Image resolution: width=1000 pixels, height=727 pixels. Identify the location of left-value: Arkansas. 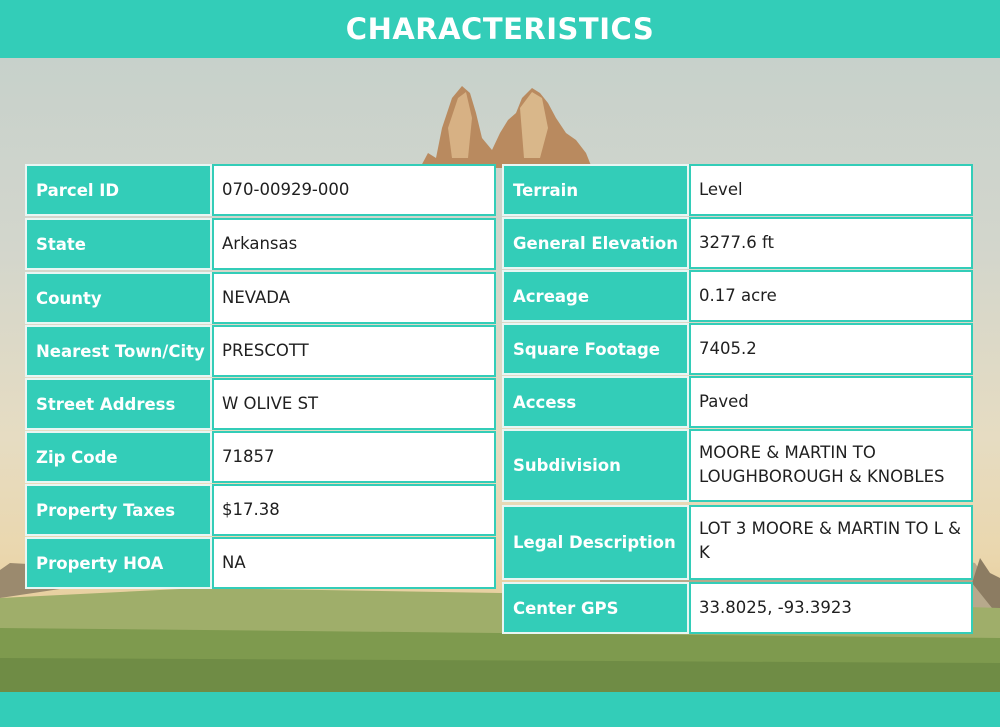
(354, 244).